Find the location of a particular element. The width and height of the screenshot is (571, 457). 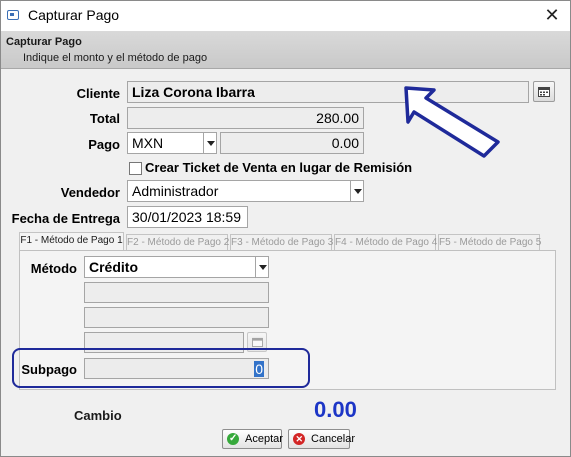

metodo-value: Crédito is located at coordinates (113, 267).